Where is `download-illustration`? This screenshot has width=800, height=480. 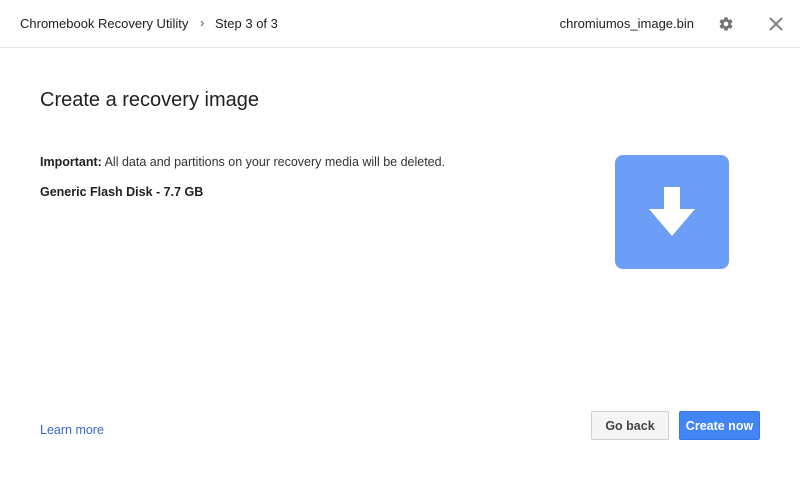 download-illustration is located at coordinates (672, 212).